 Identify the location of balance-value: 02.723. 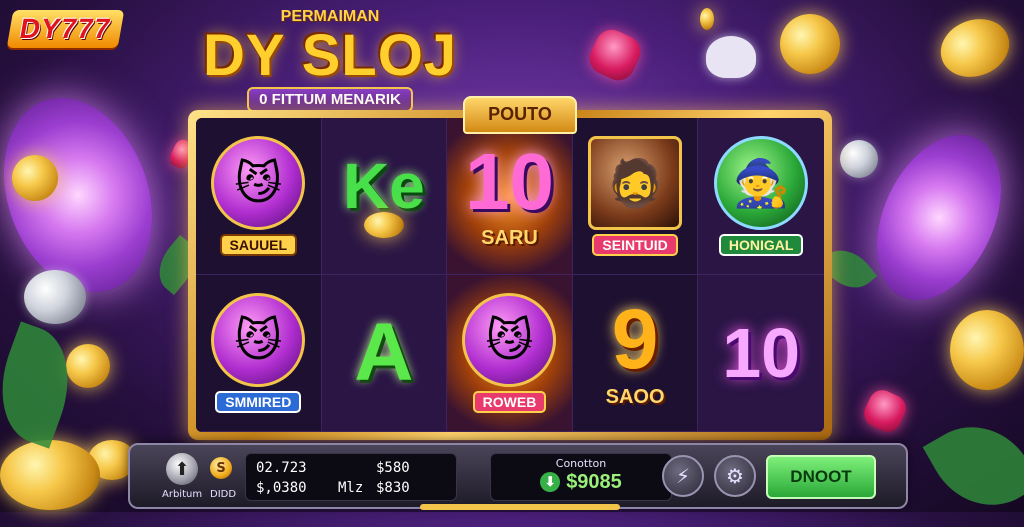
(281, 468).